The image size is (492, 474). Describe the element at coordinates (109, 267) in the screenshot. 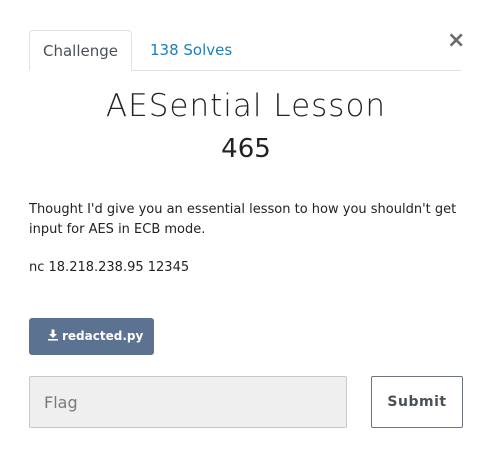

I see `connection-info: nc 18.218.238.95 12345` at that location.